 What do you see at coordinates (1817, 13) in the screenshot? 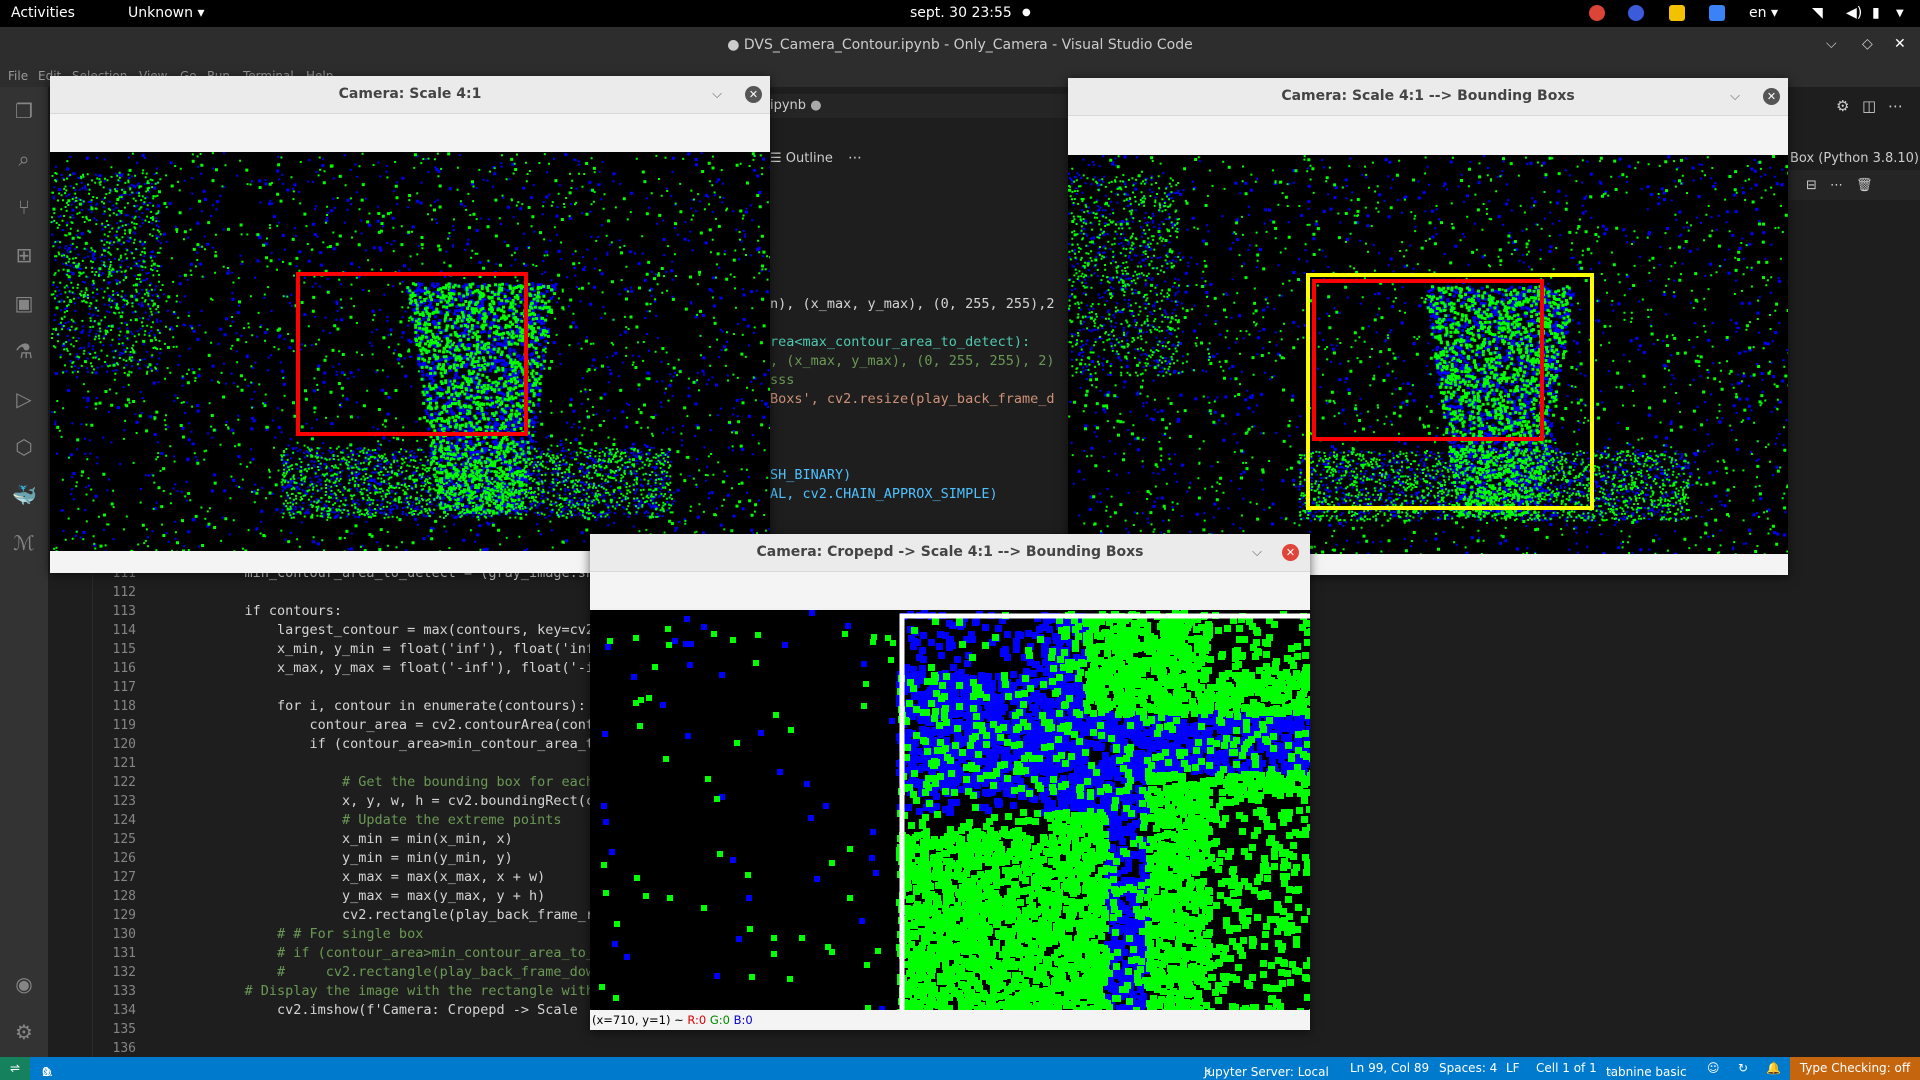
I see `wifi-icon: ◥` at bounding box center [1817, 13].